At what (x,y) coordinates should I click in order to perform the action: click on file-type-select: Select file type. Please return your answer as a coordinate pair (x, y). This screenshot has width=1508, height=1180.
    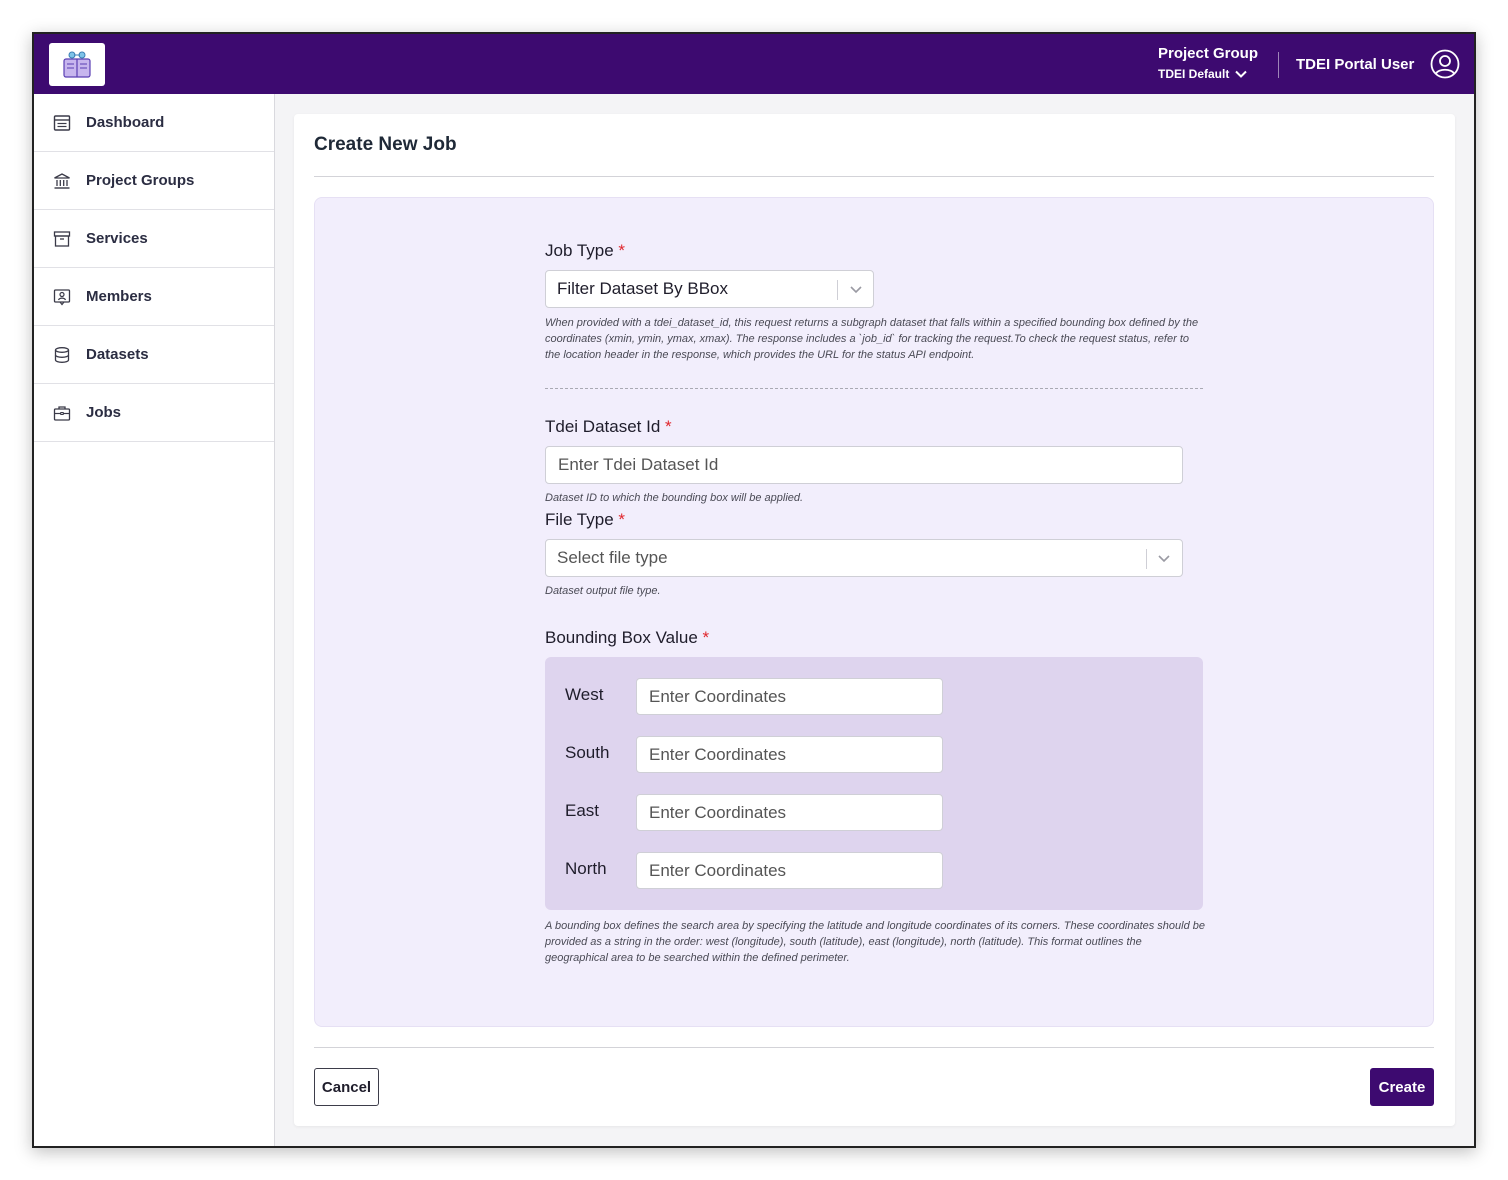
    Looking at the image, I should click on (864, 558).